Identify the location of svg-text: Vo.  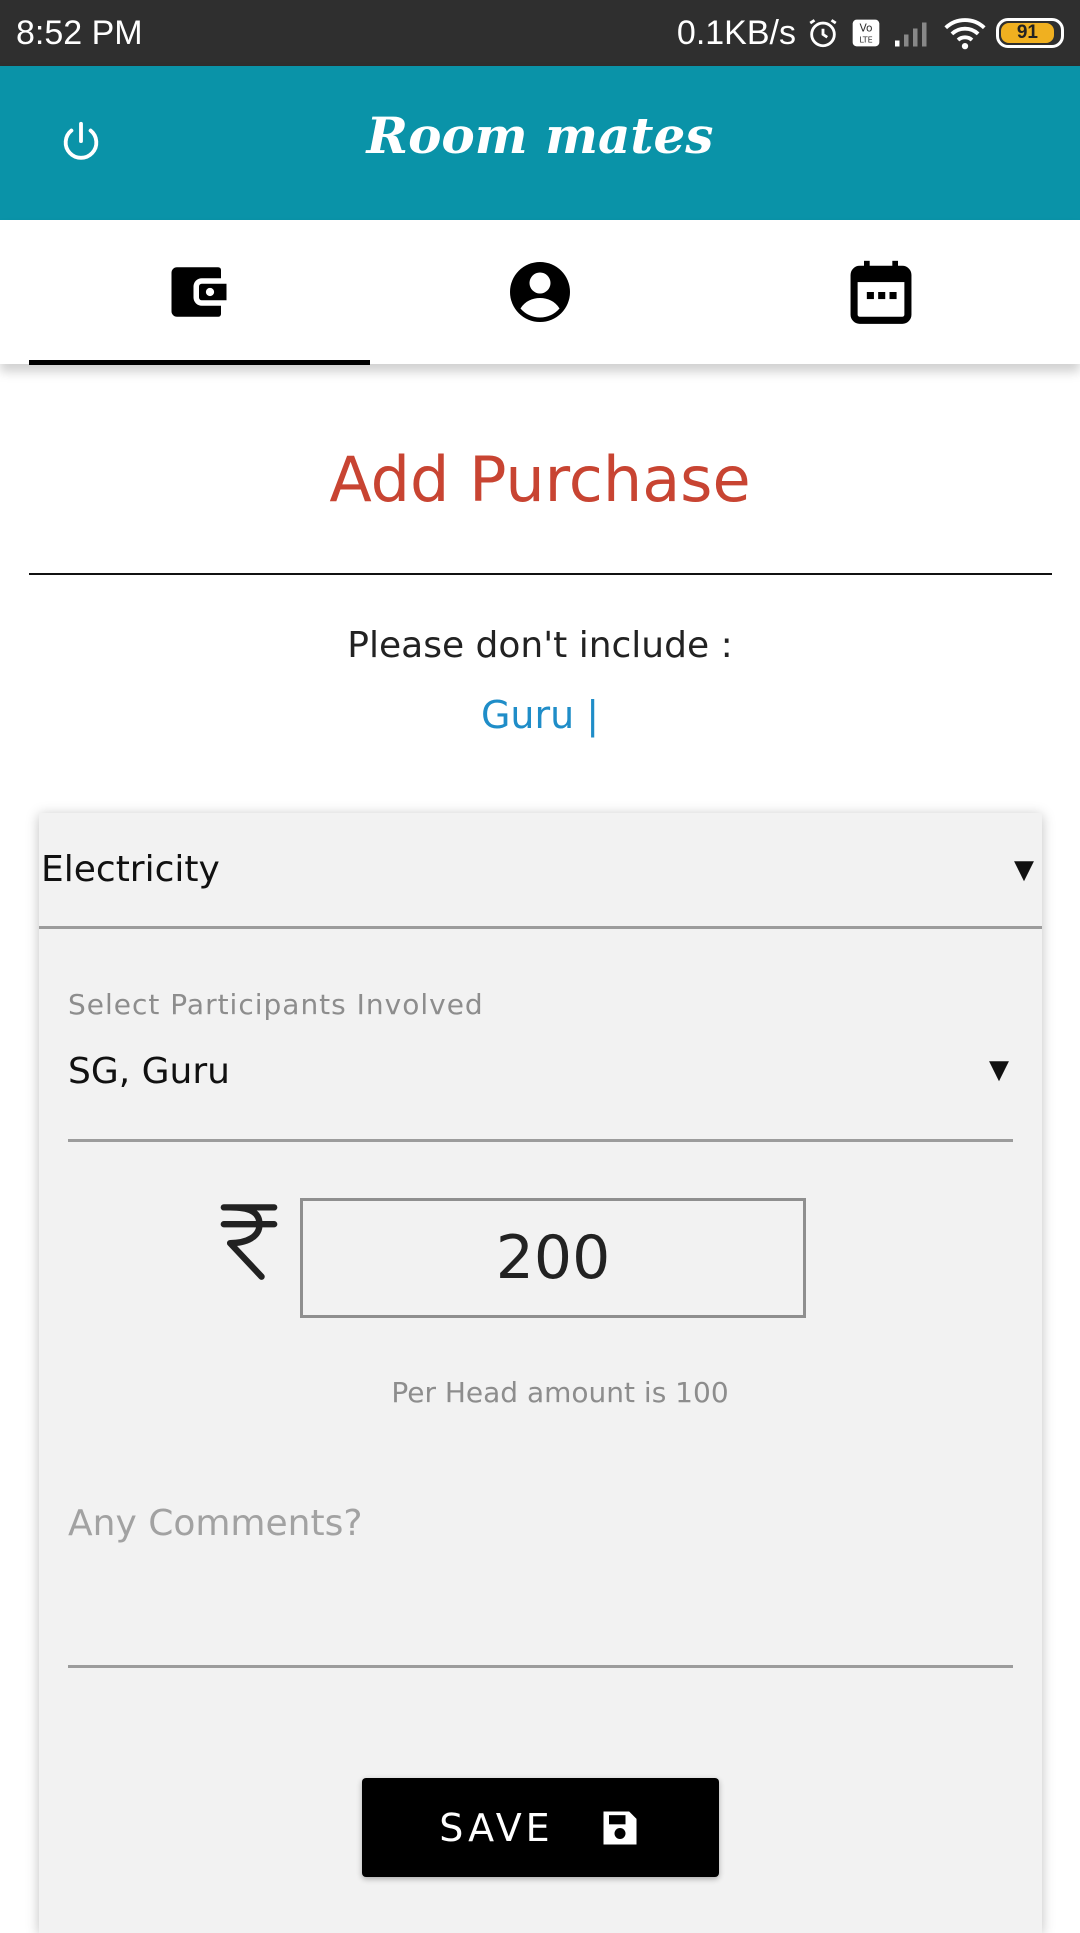
(866, 28).